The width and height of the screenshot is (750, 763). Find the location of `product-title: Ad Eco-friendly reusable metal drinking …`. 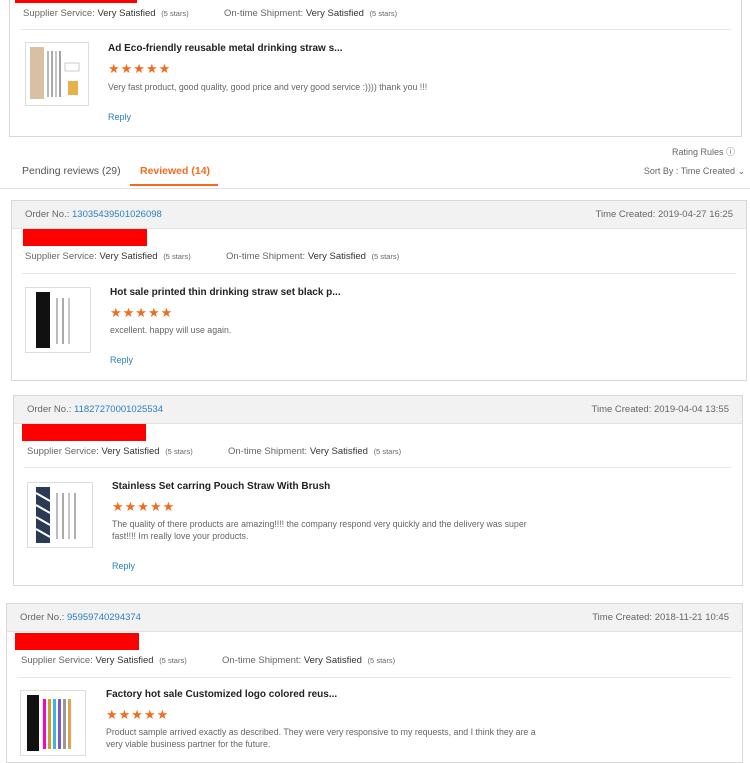

product-title: Ad Eco-friendly reusable metal drinking … is located at coordinates (225, 48).